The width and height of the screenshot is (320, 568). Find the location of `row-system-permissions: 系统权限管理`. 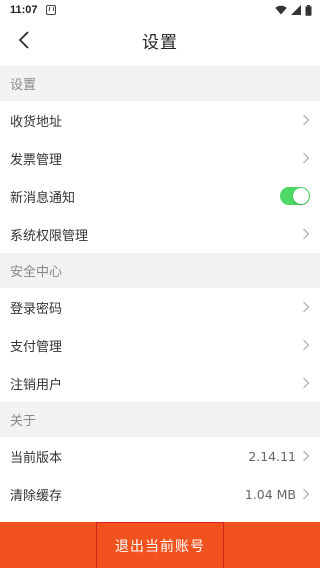

row-system-permissions: 系统权限管理 is located at coordinates (160, 234).